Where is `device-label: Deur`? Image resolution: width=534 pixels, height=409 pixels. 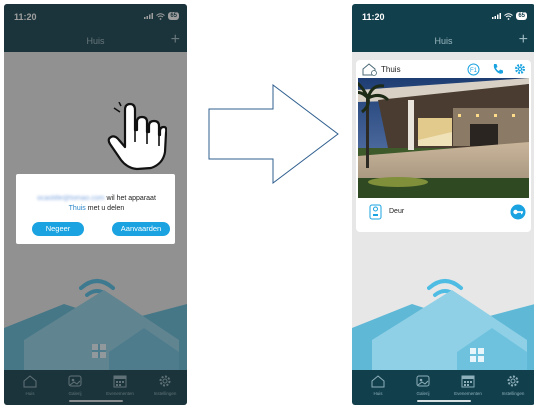
device-label: Deur is located at coordinates (397, 211).